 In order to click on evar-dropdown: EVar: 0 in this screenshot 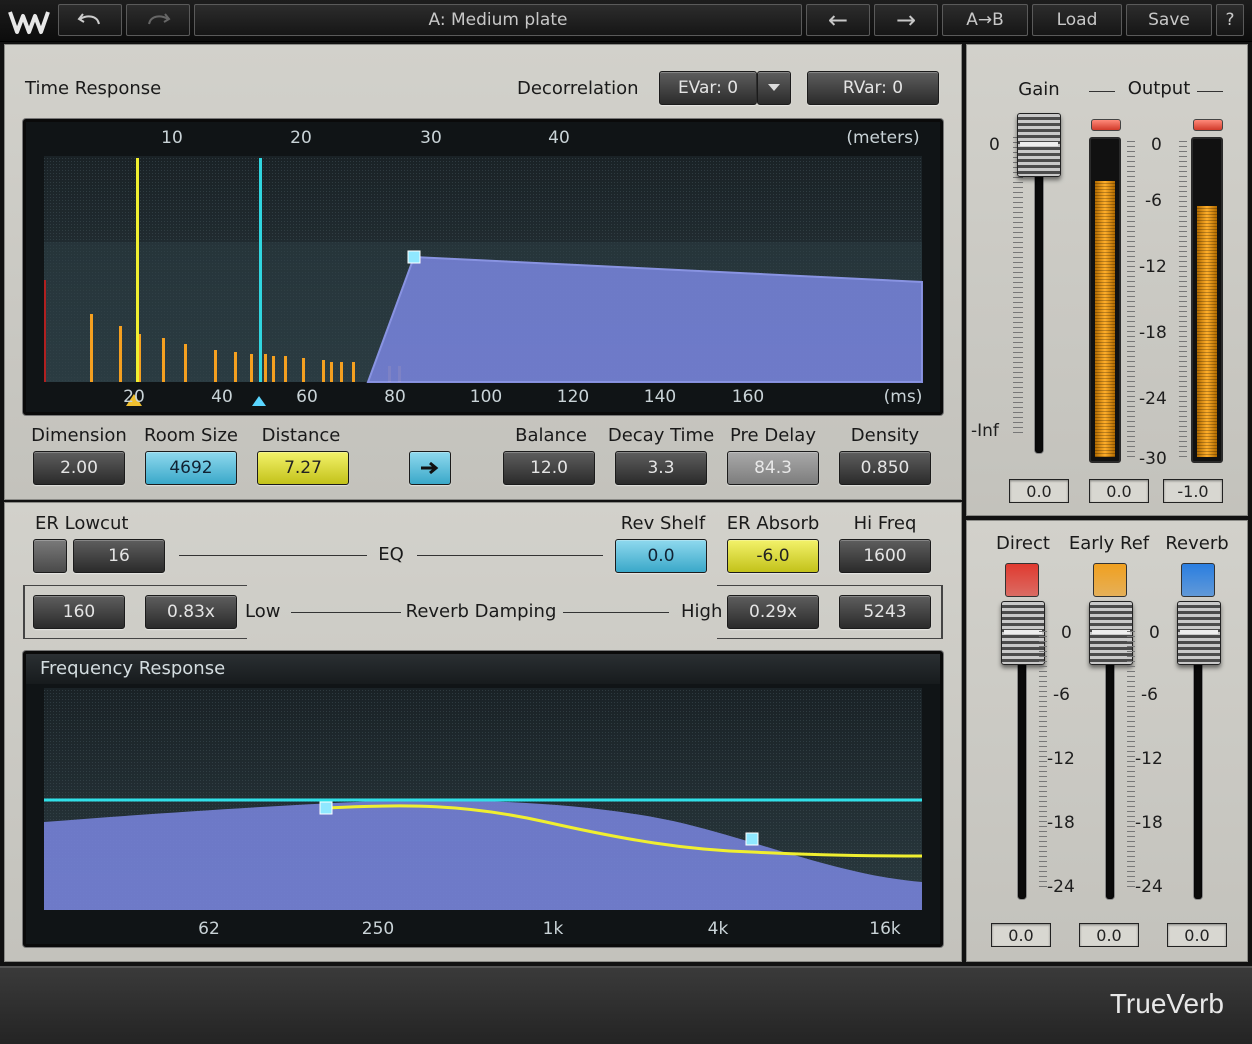, I will do `click(708, 88)`.